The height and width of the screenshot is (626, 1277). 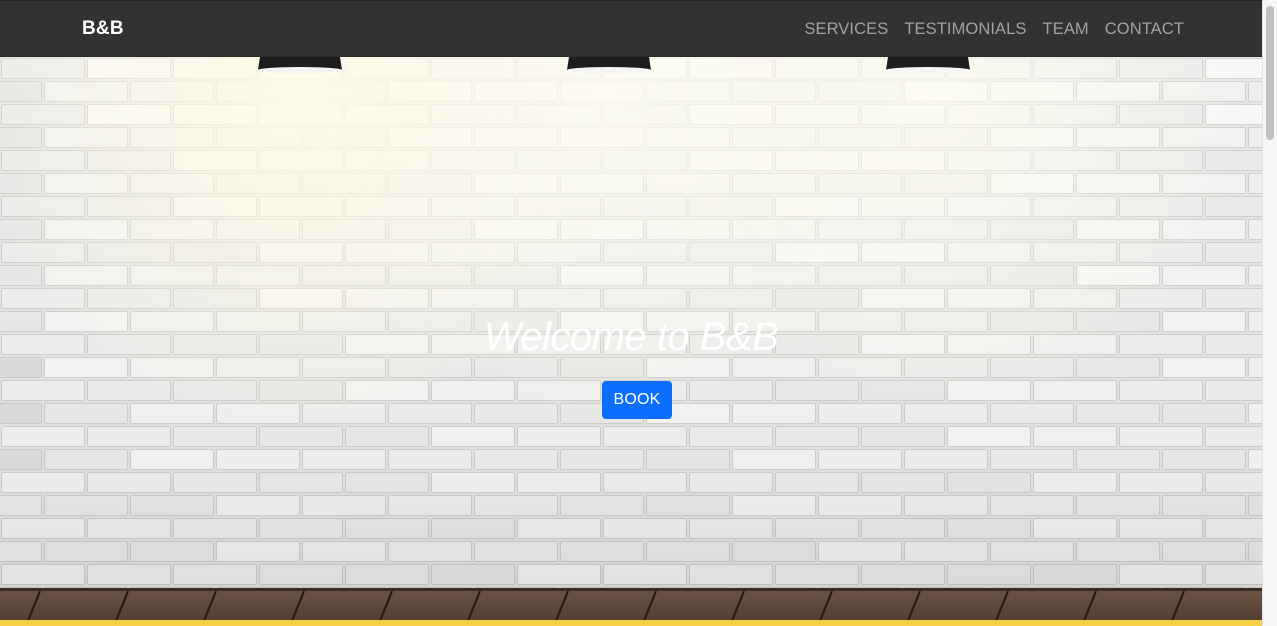 What do you see at coordinates (103, 29) in the screenshot?
I see `brand-logo: B&B` at bounding box center [103, 29].